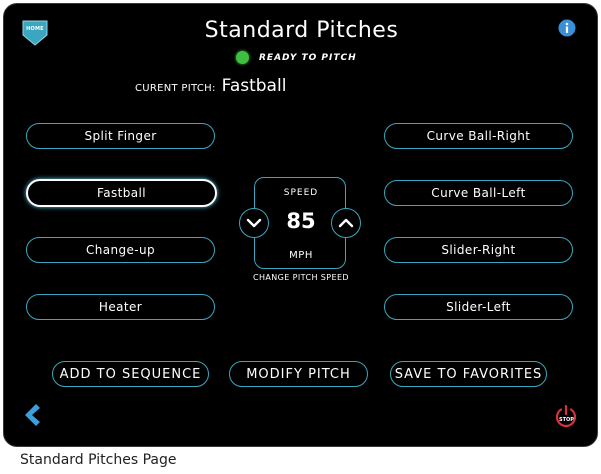 The image size is (601, 474). I want to click on status-light, so click(242, 57).